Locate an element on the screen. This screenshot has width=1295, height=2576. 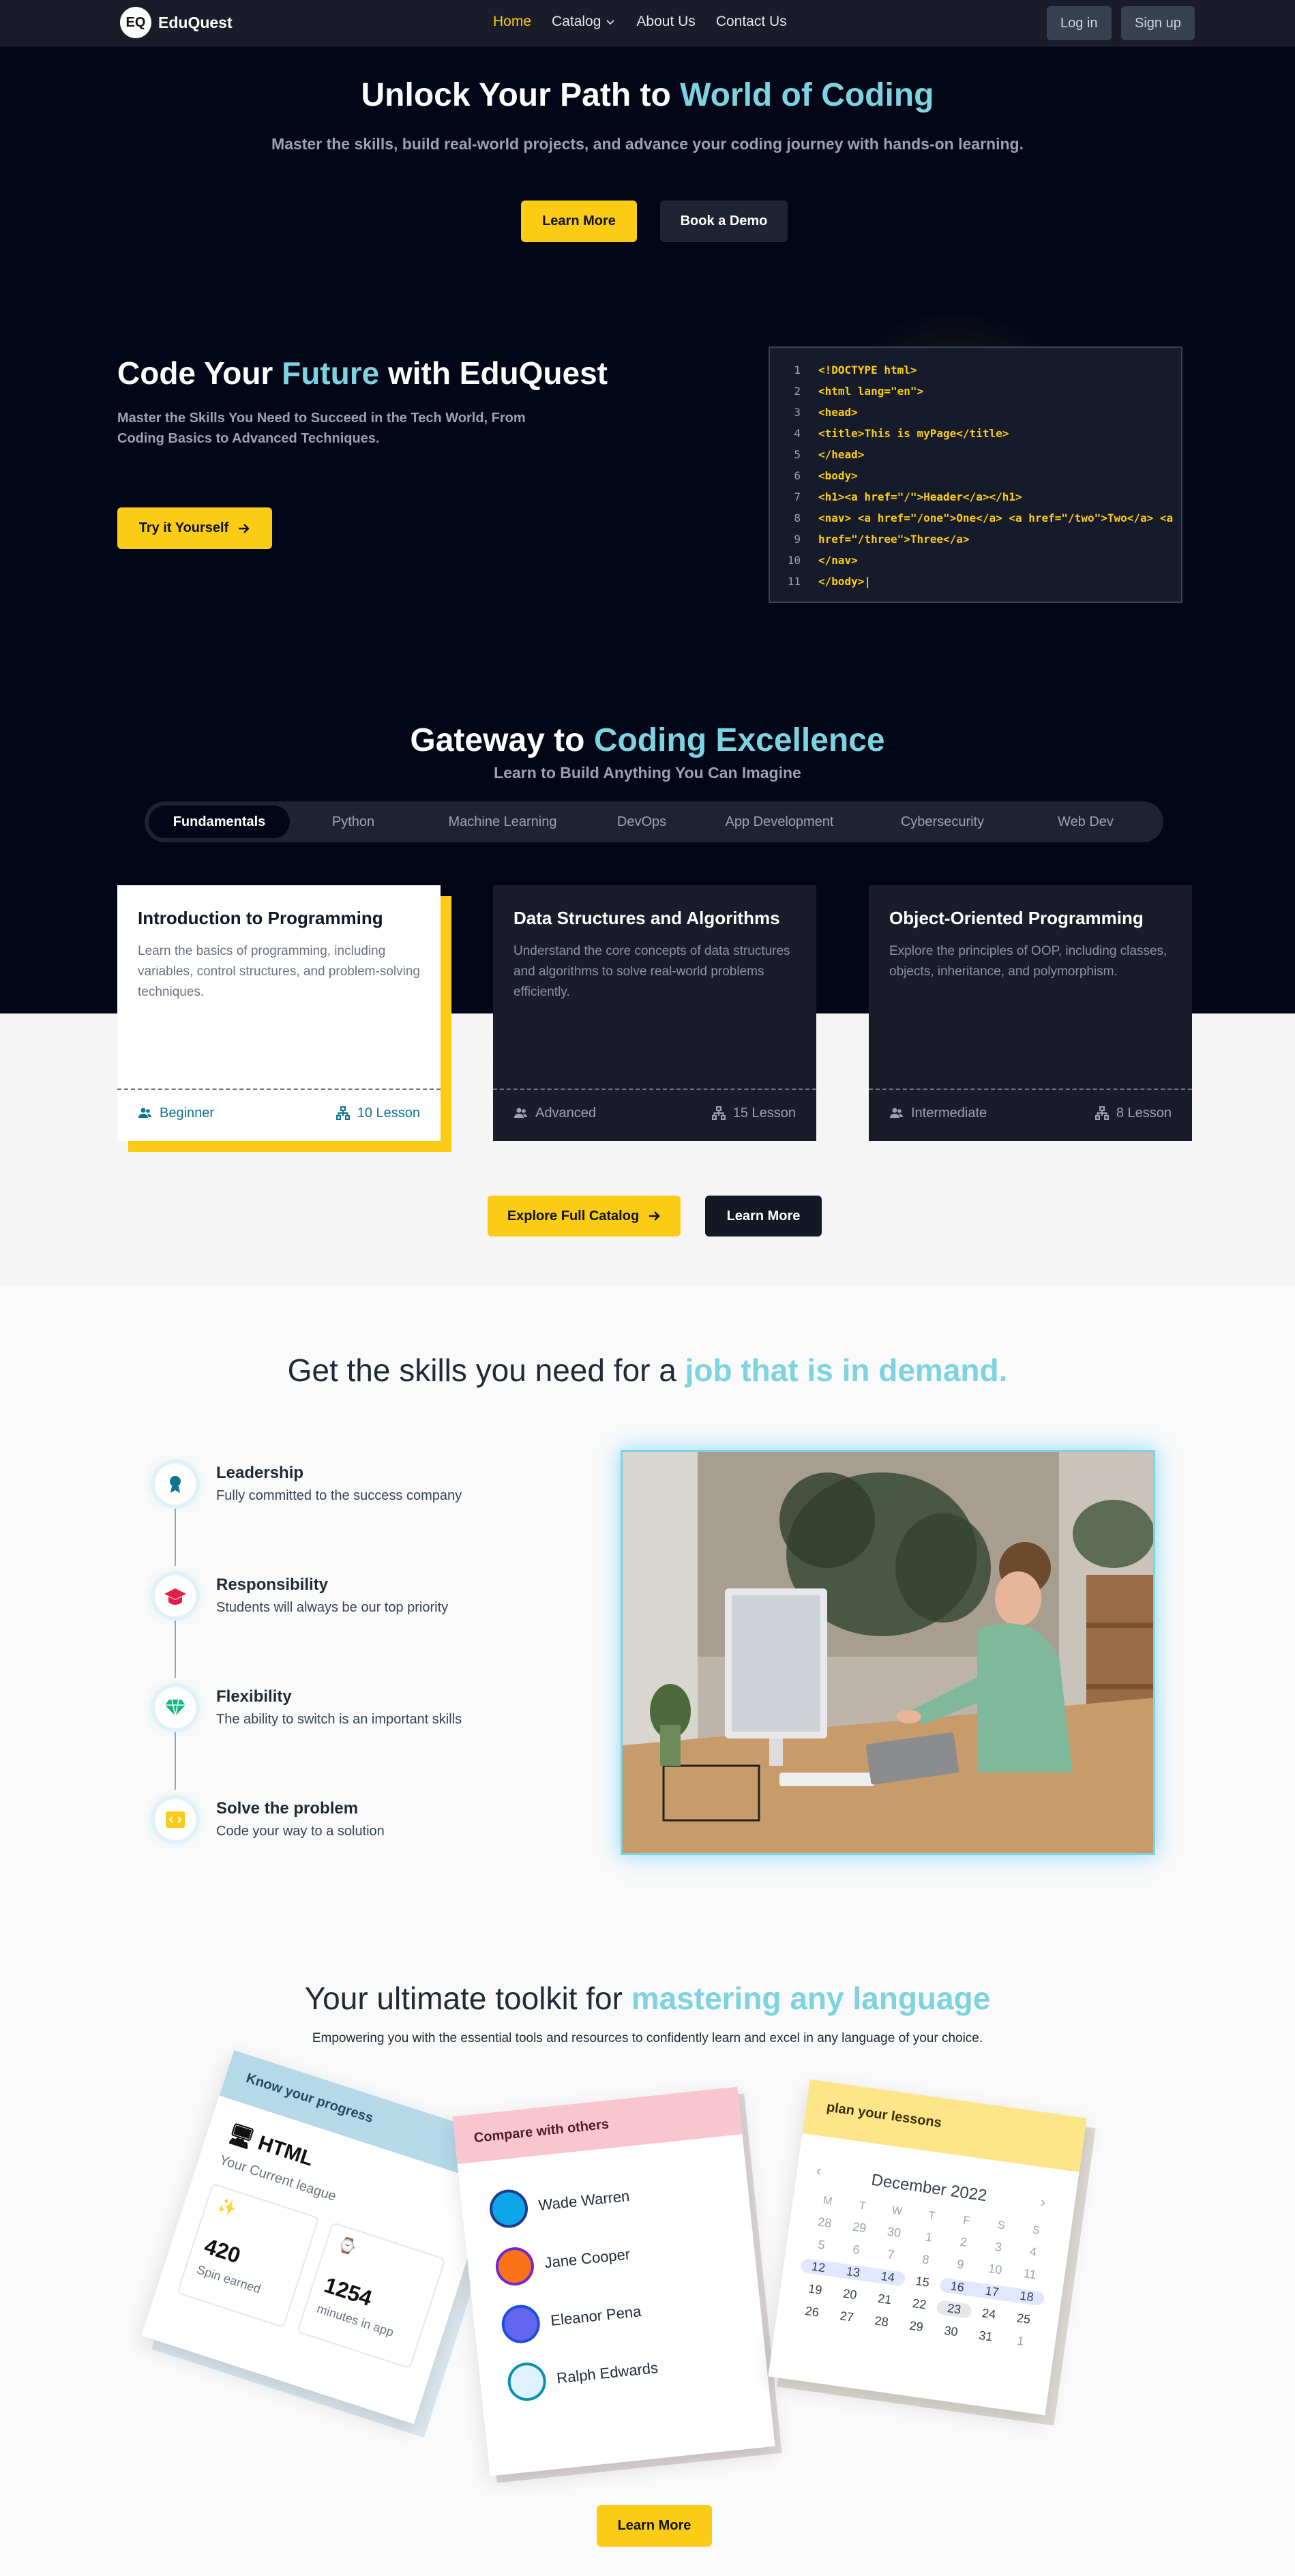
line-number: 9 is located at coordinates (797, 539).